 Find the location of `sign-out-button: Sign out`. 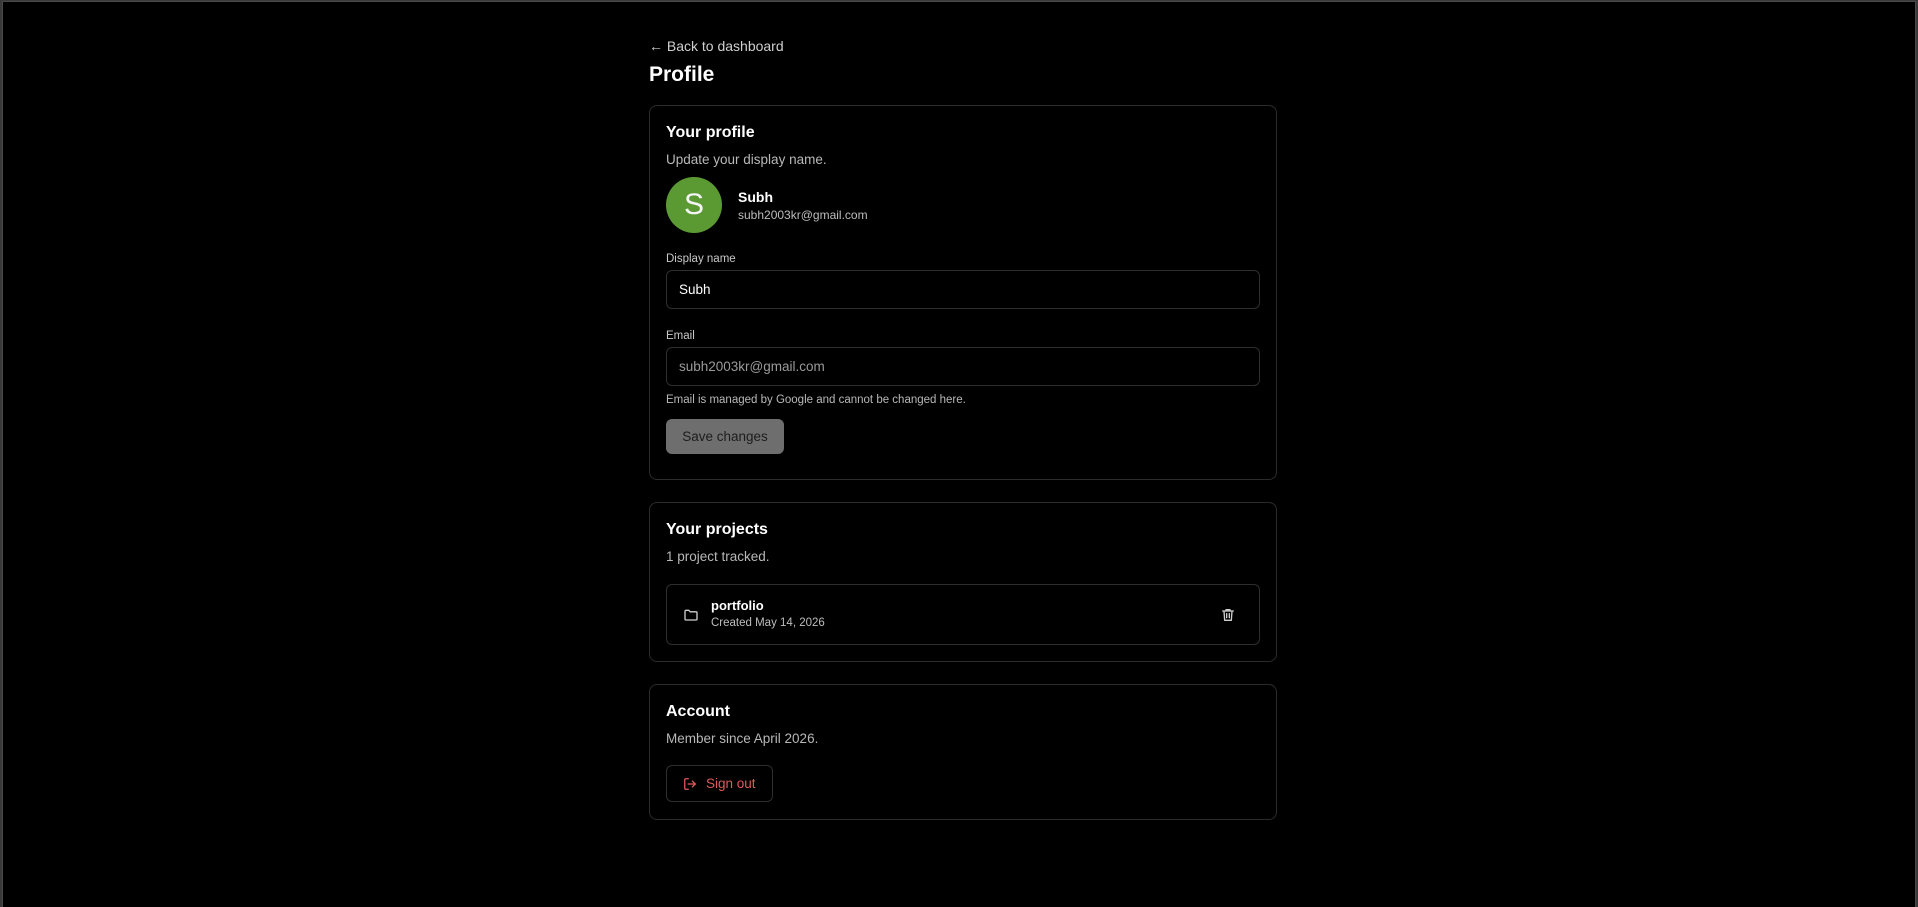

sign-out-button: Sign out is located at coordinates (719, 783).